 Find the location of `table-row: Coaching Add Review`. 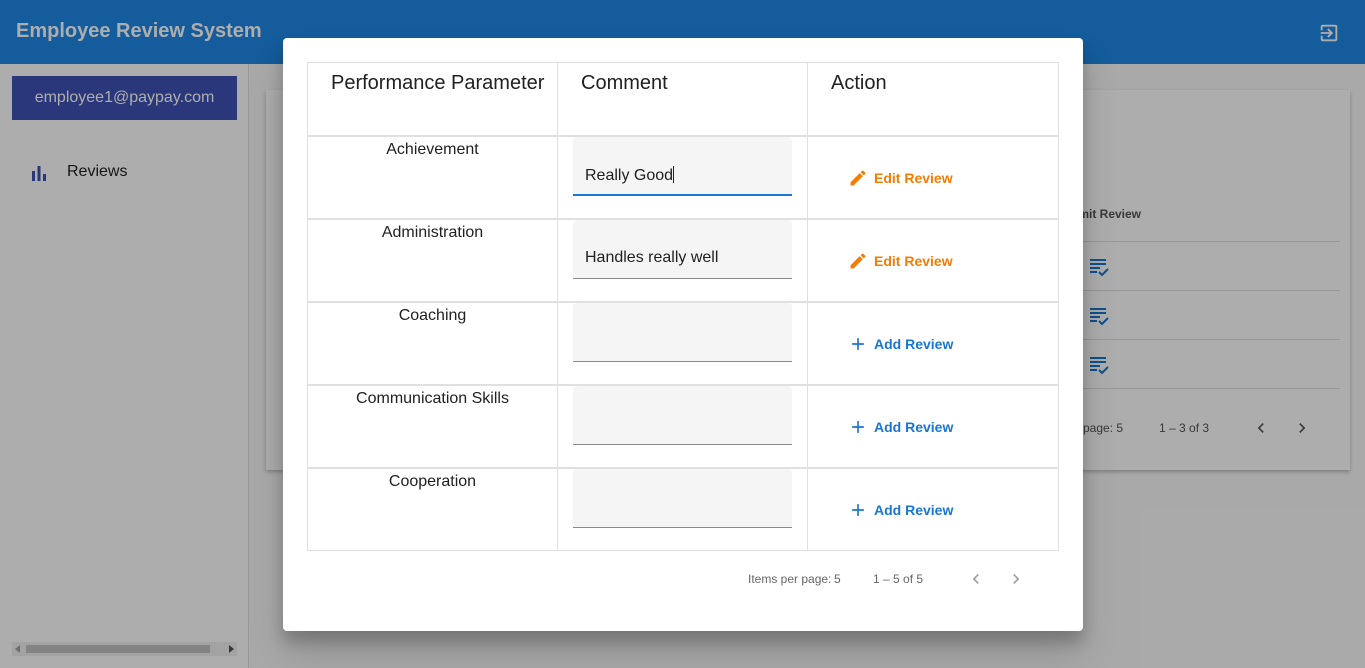

table-row: Coaching Add Review is located at coordinates (683, 344).